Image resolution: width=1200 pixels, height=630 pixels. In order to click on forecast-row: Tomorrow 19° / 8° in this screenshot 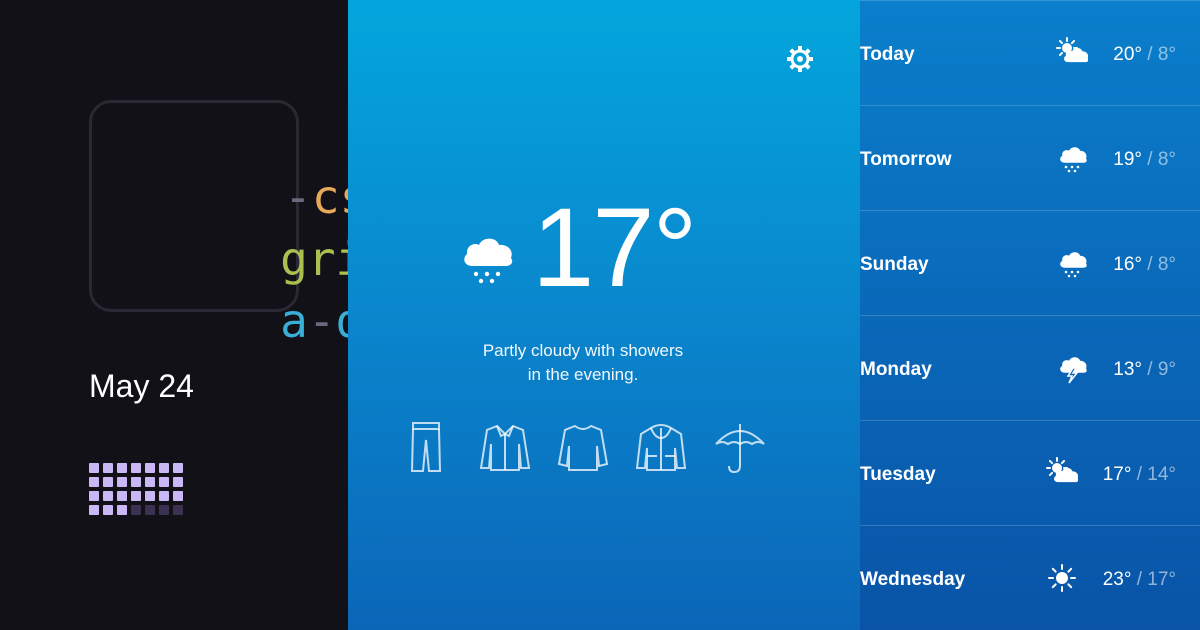, I will do `click(1030, 157)`.